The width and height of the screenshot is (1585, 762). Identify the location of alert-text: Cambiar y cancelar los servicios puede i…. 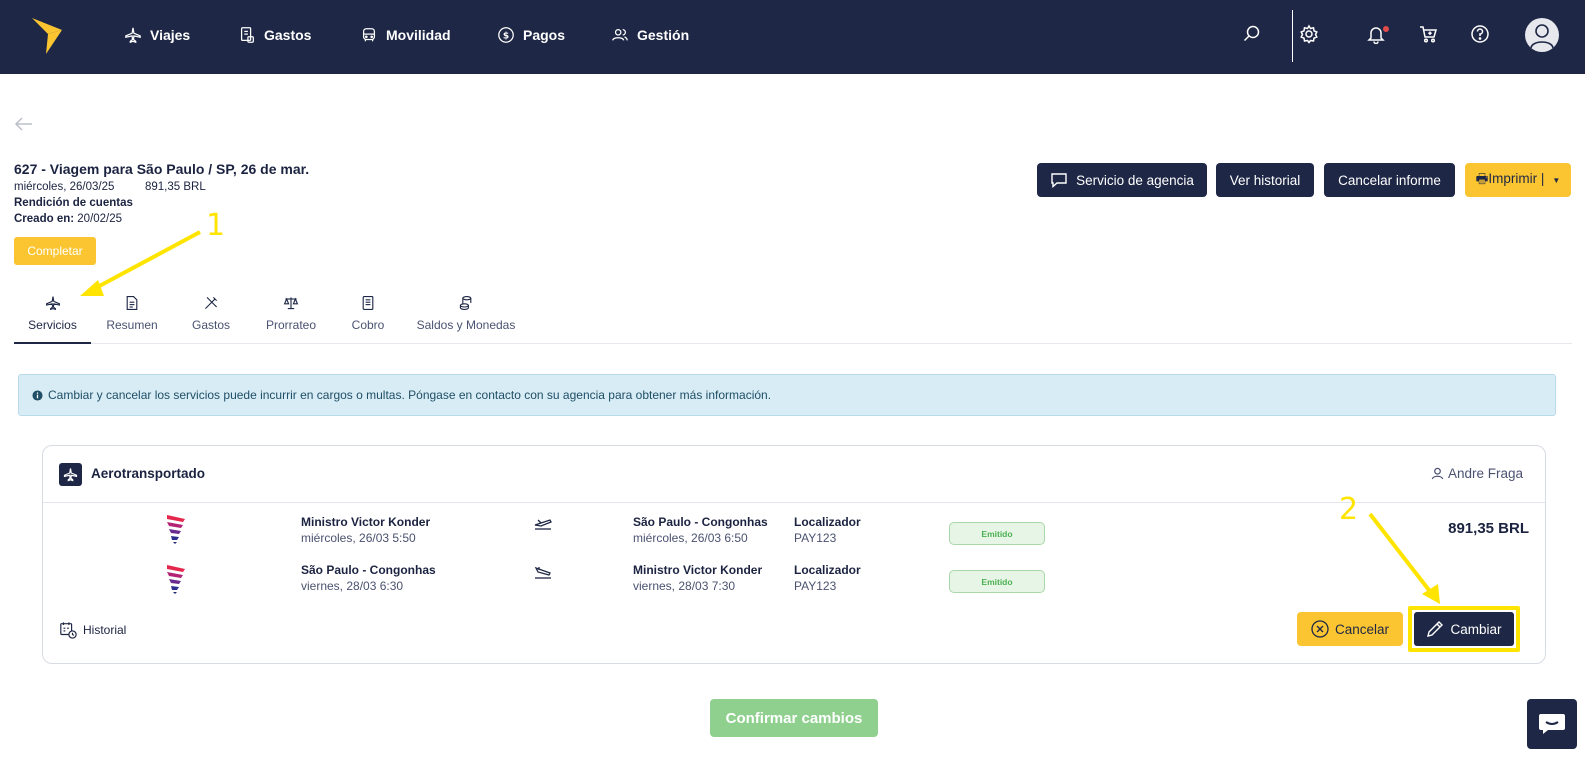
(410, 395).